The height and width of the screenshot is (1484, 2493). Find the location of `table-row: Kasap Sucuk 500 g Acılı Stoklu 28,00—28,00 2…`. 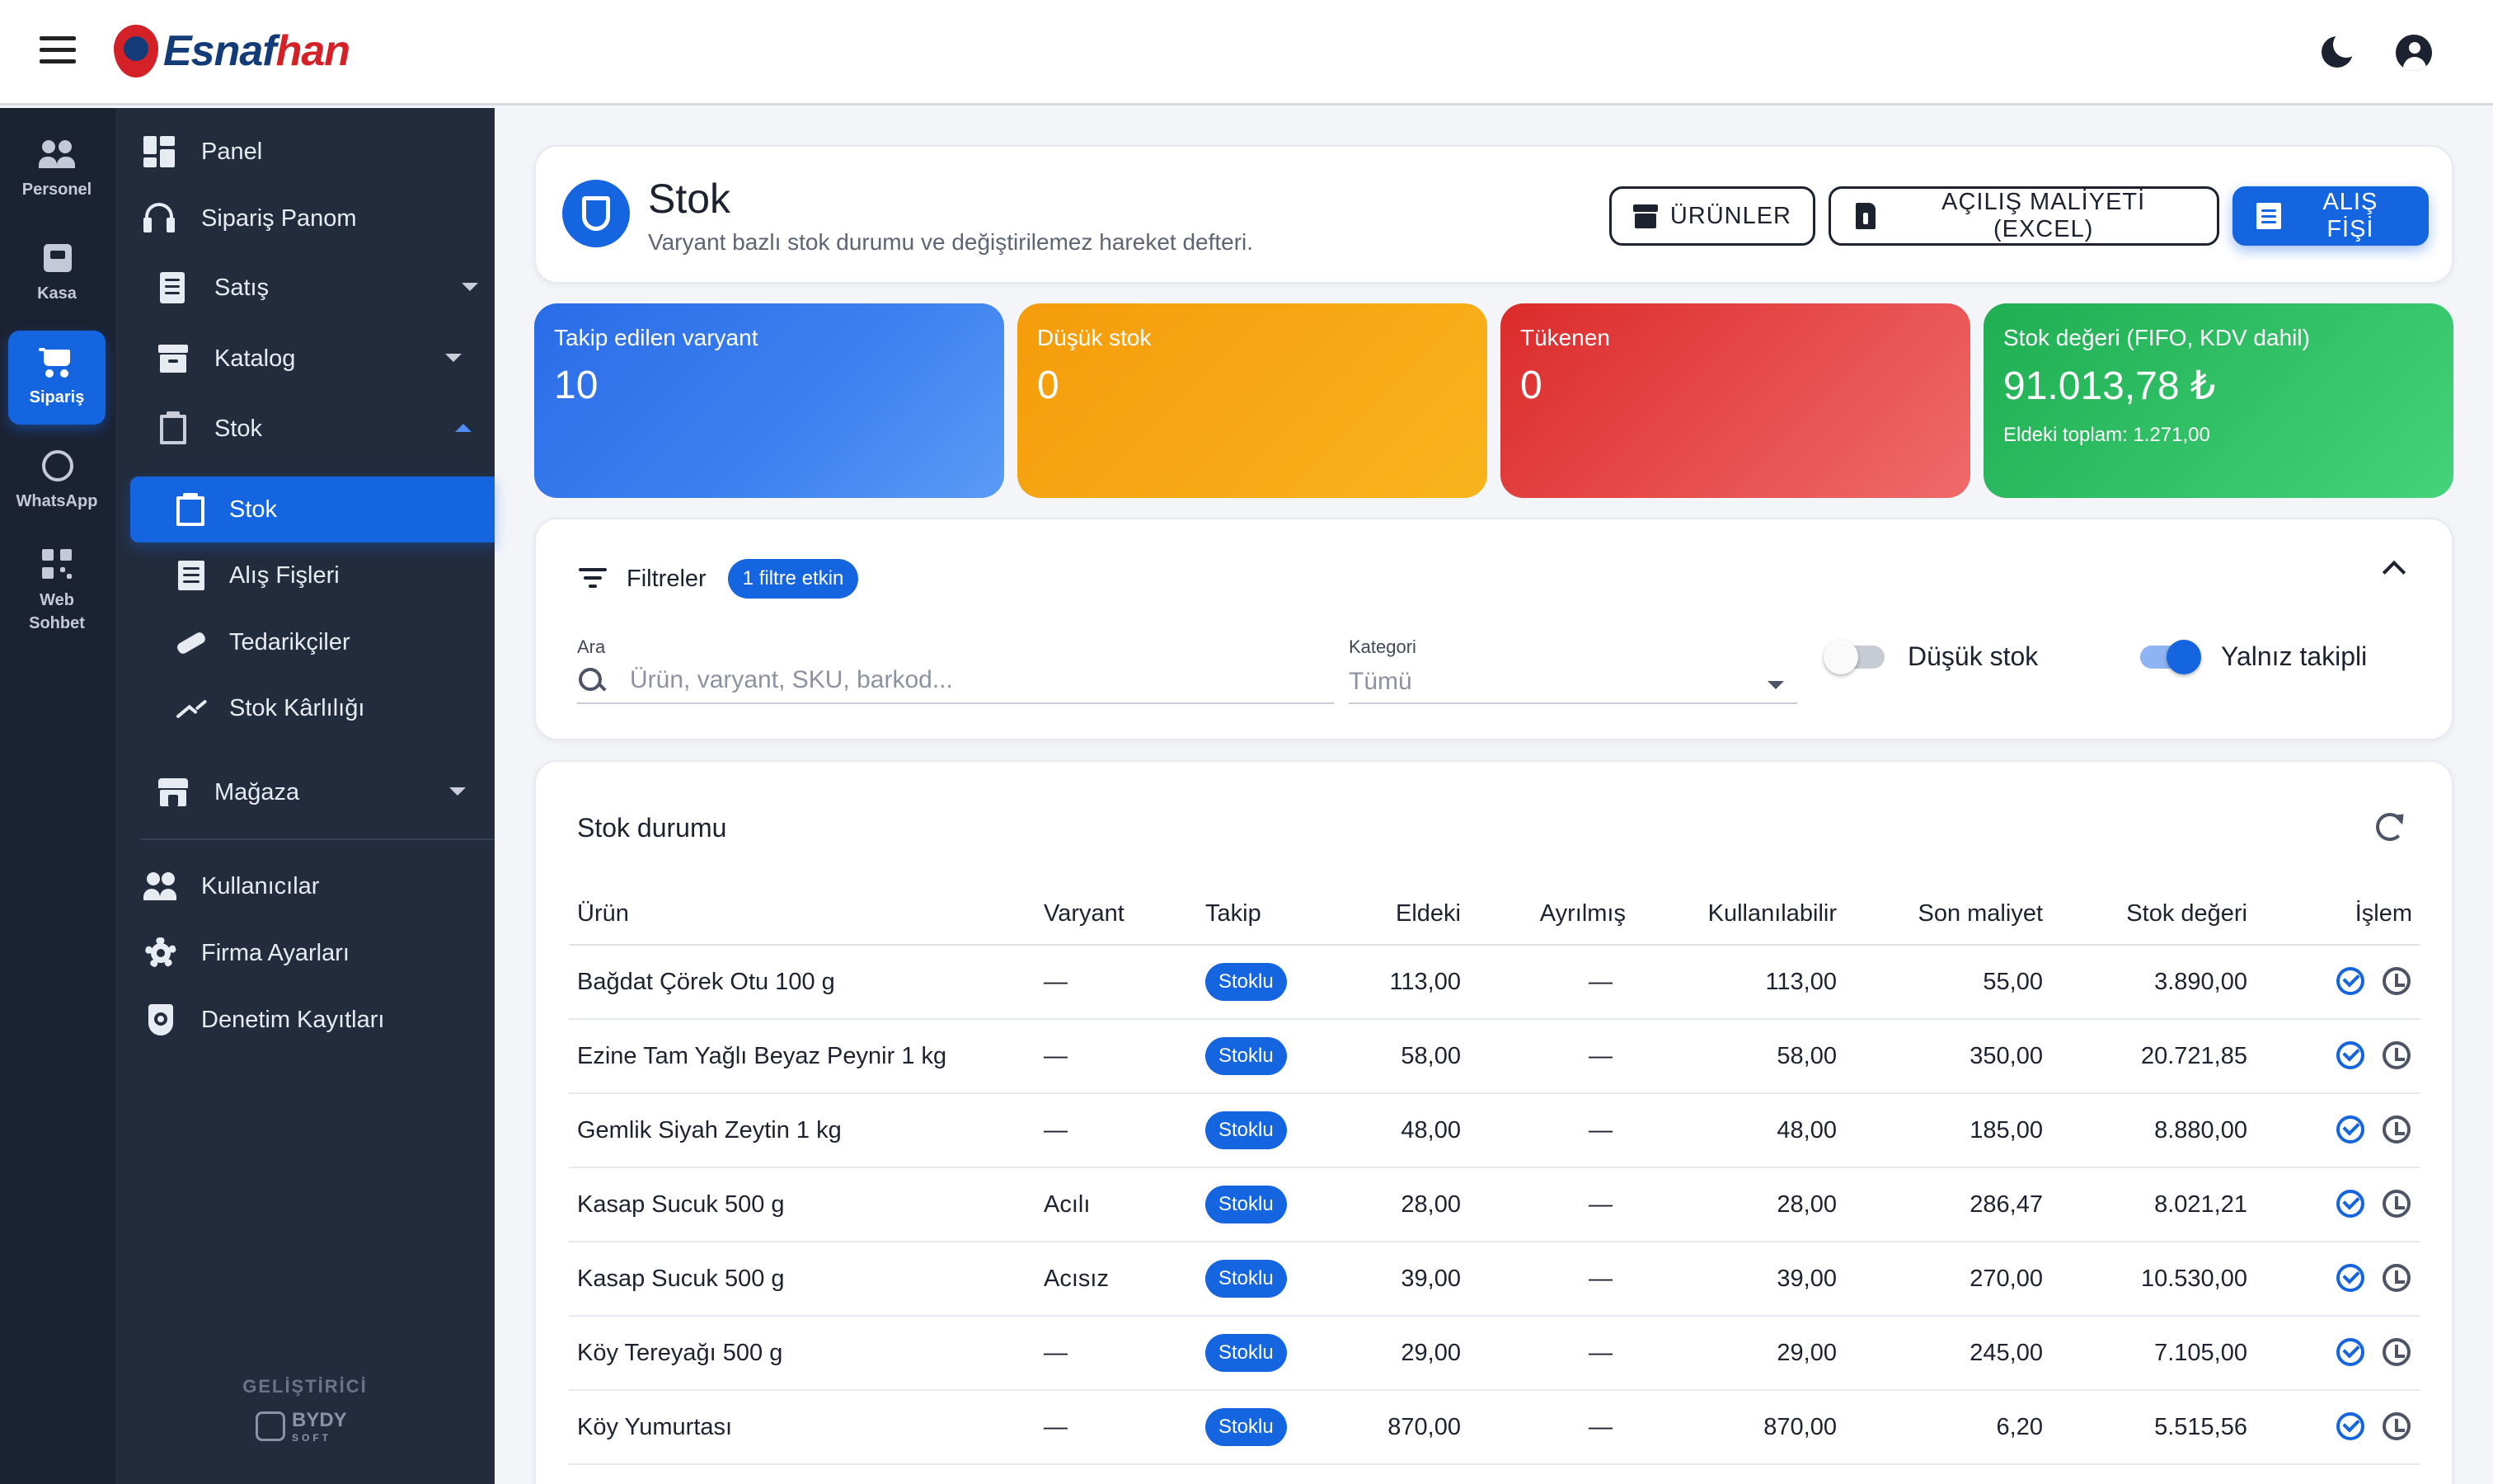

table-row: Kasap Sucuk 500 g Acılı Stoklu 28,00—28,00 2… is located at coordinates (1494, 1204).